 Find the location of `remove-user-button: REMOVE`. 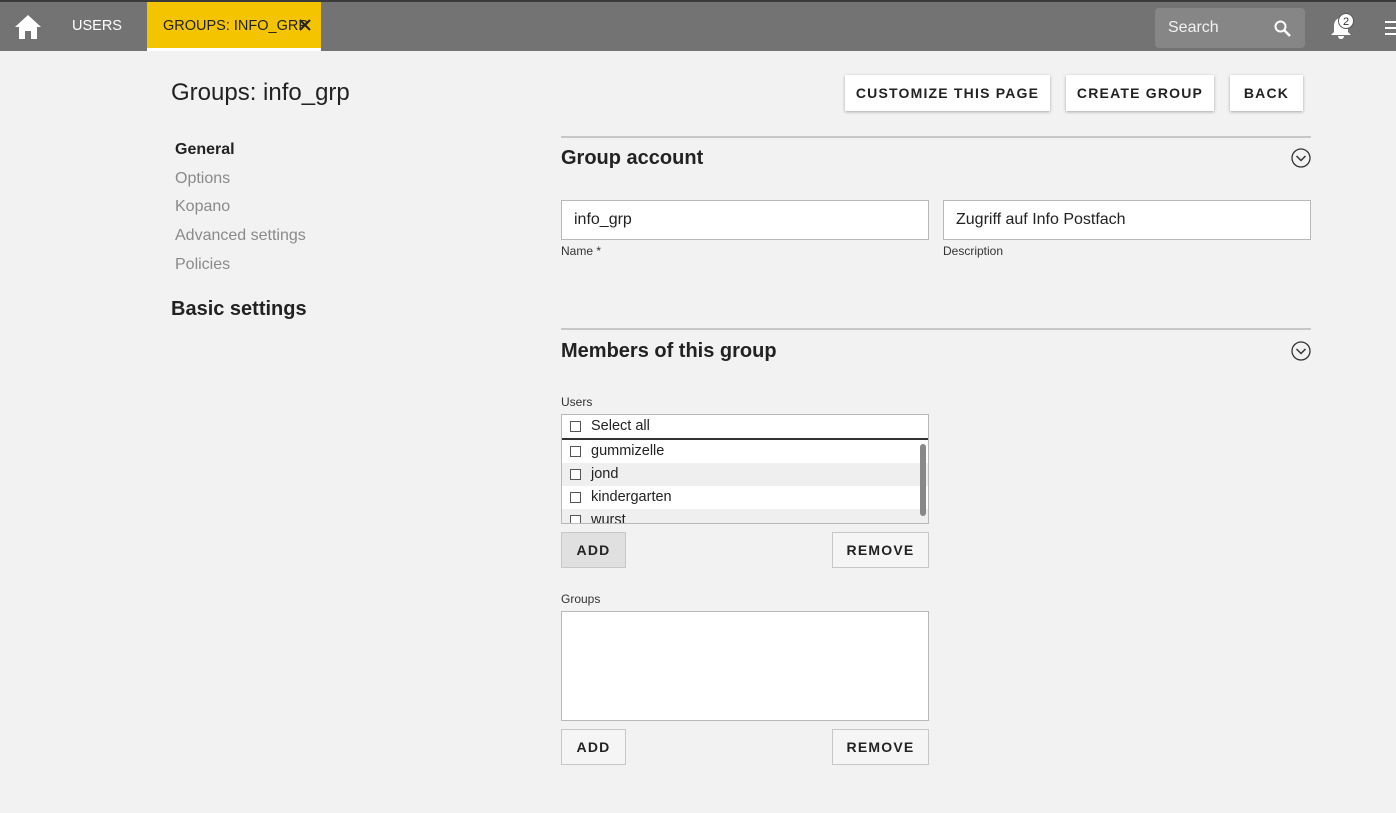

remove-user-button: REMOVE is located at coordinates (880, 550).